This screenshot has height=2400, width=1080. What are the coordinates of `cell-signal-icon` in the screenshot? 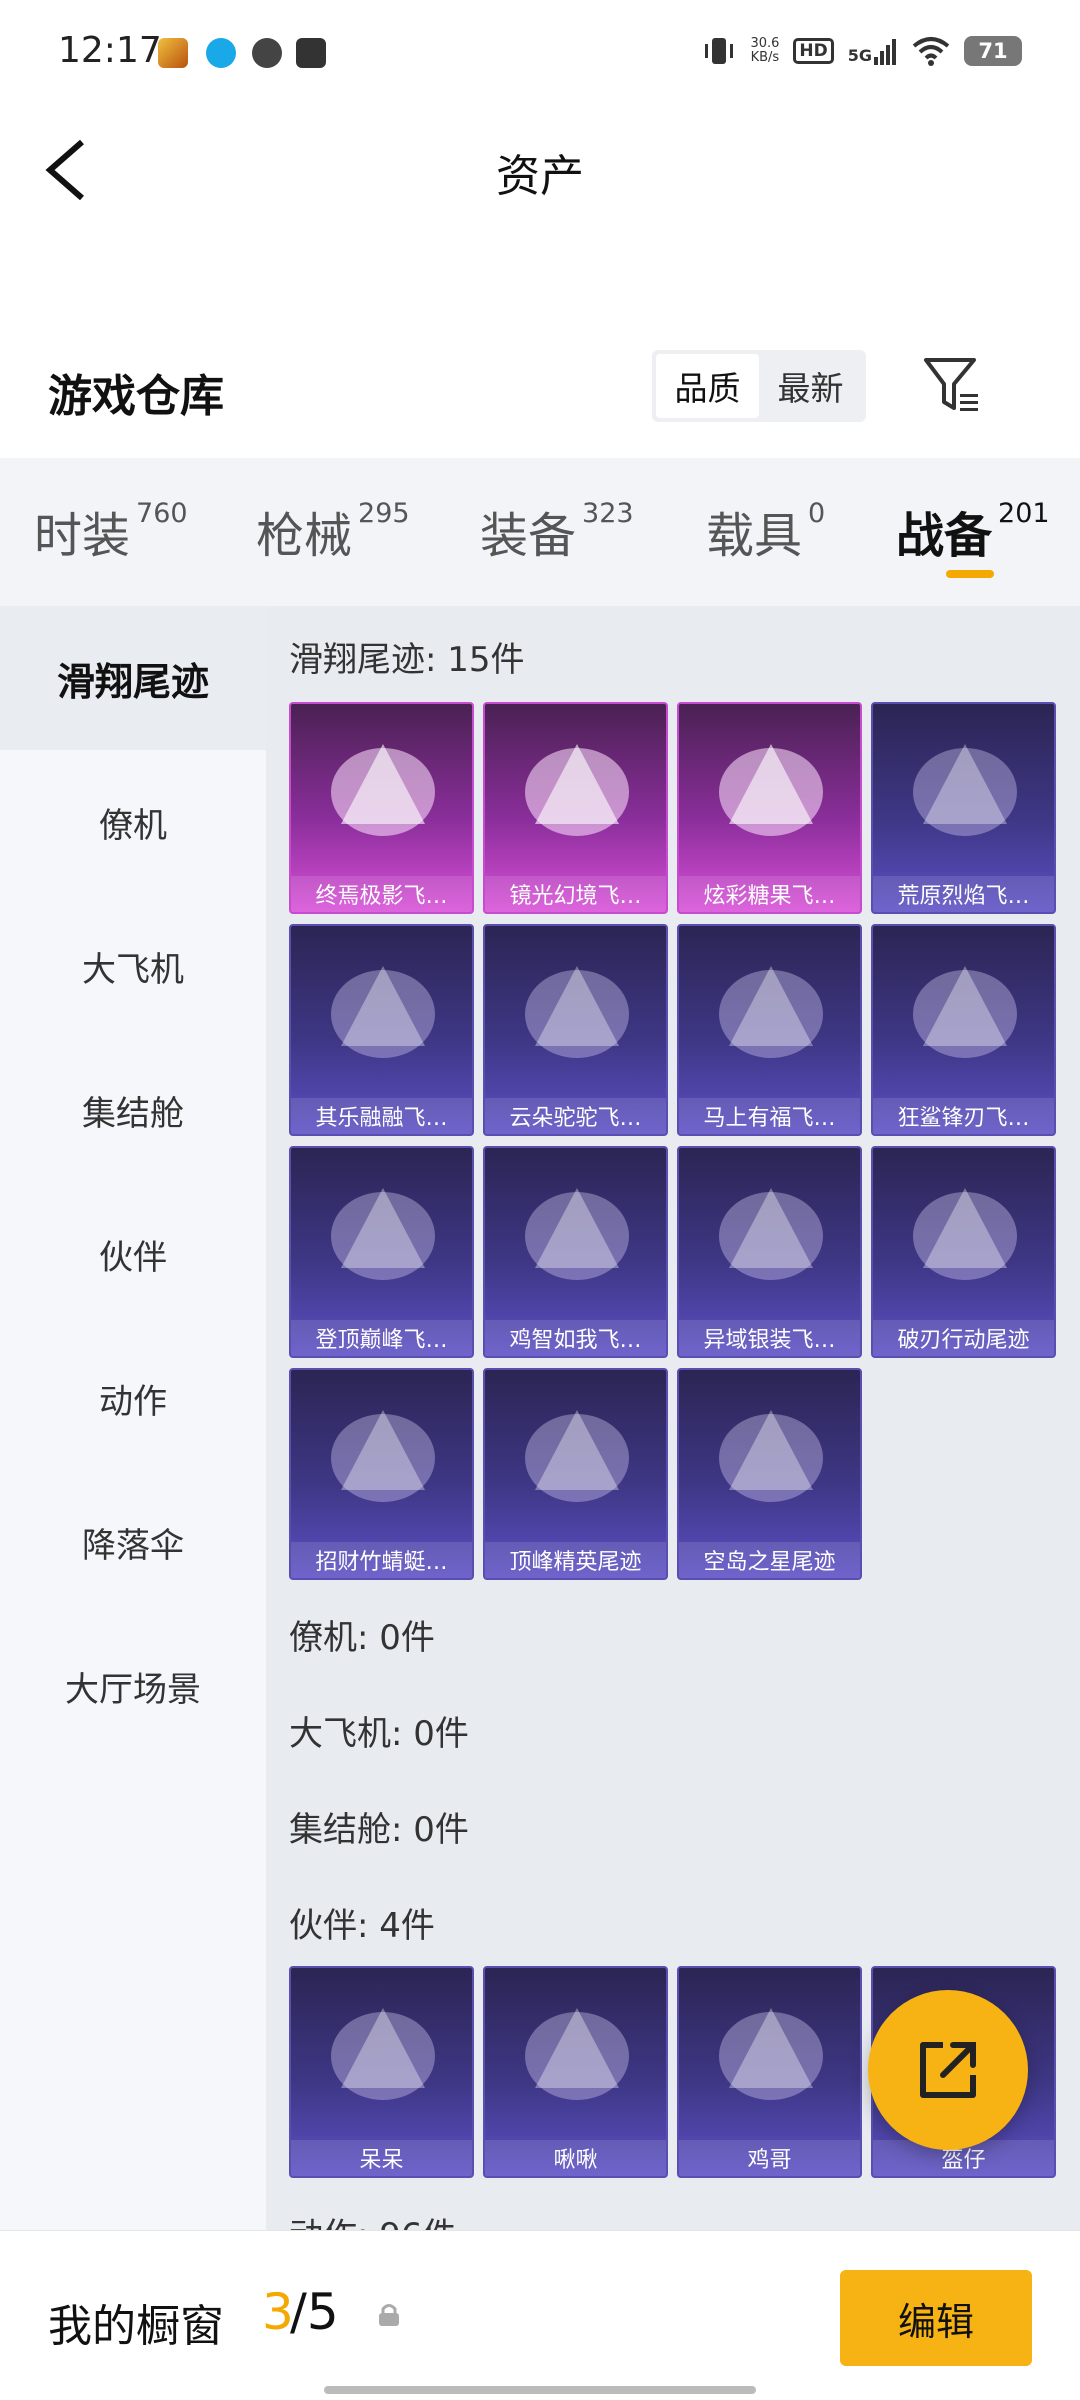 It's located at (885, 52).